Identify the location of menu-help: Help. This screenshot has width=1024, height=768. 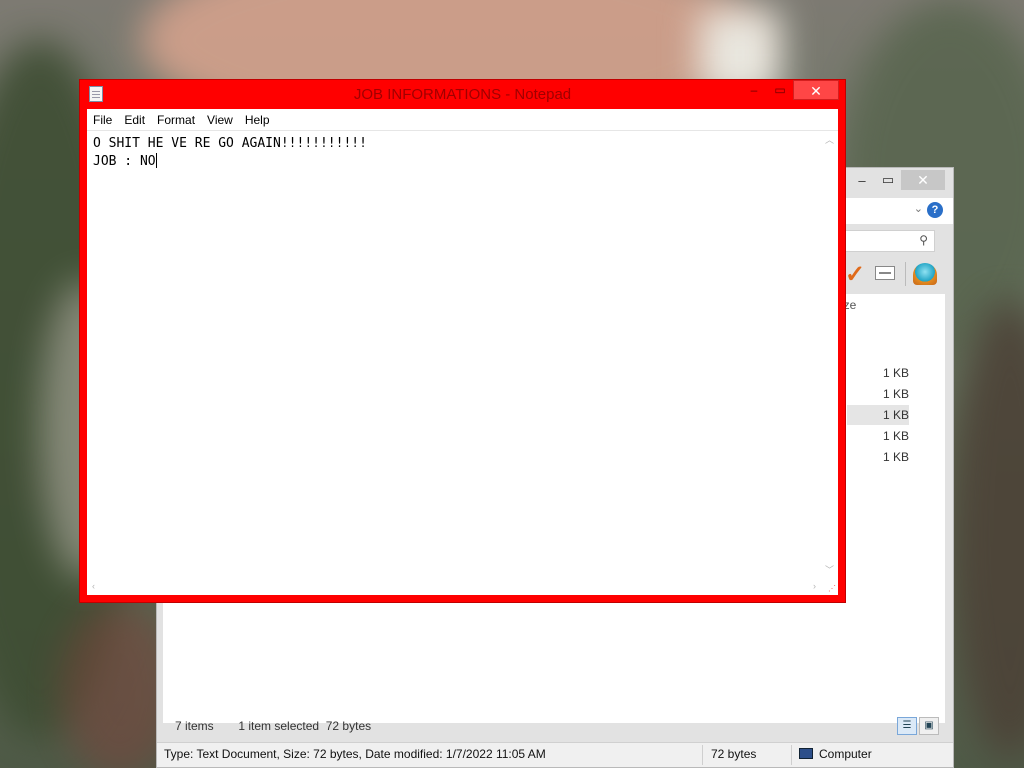
(257, 120).